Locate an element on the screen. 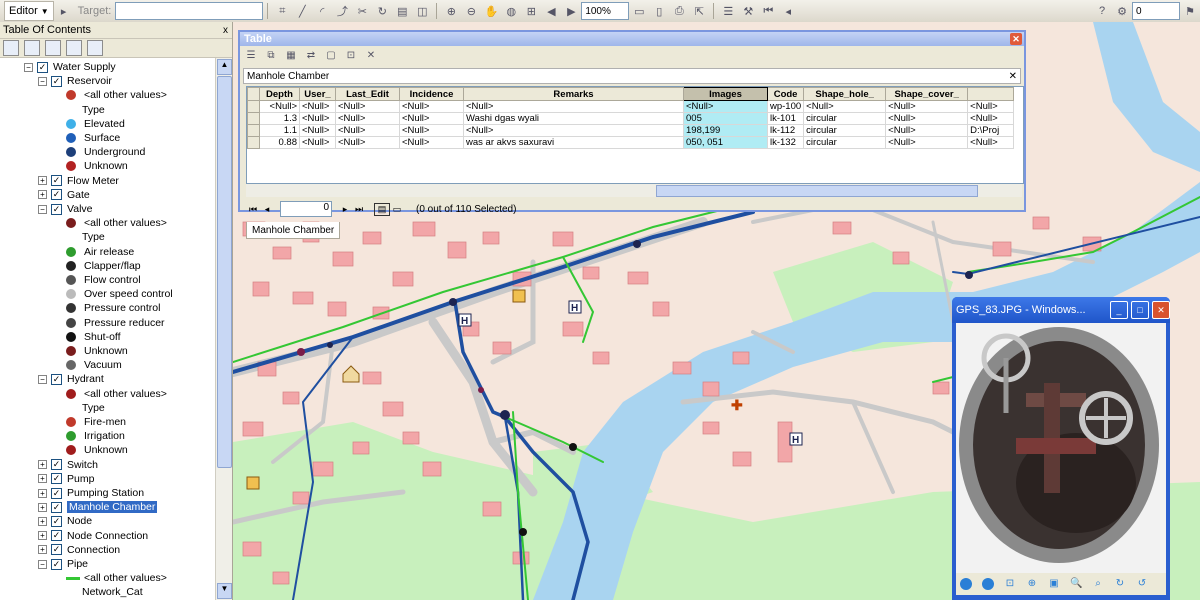 This screenshot has width=1200, height=600. rotate-tool-icon: ↻ is located at coordinates (382, 11).